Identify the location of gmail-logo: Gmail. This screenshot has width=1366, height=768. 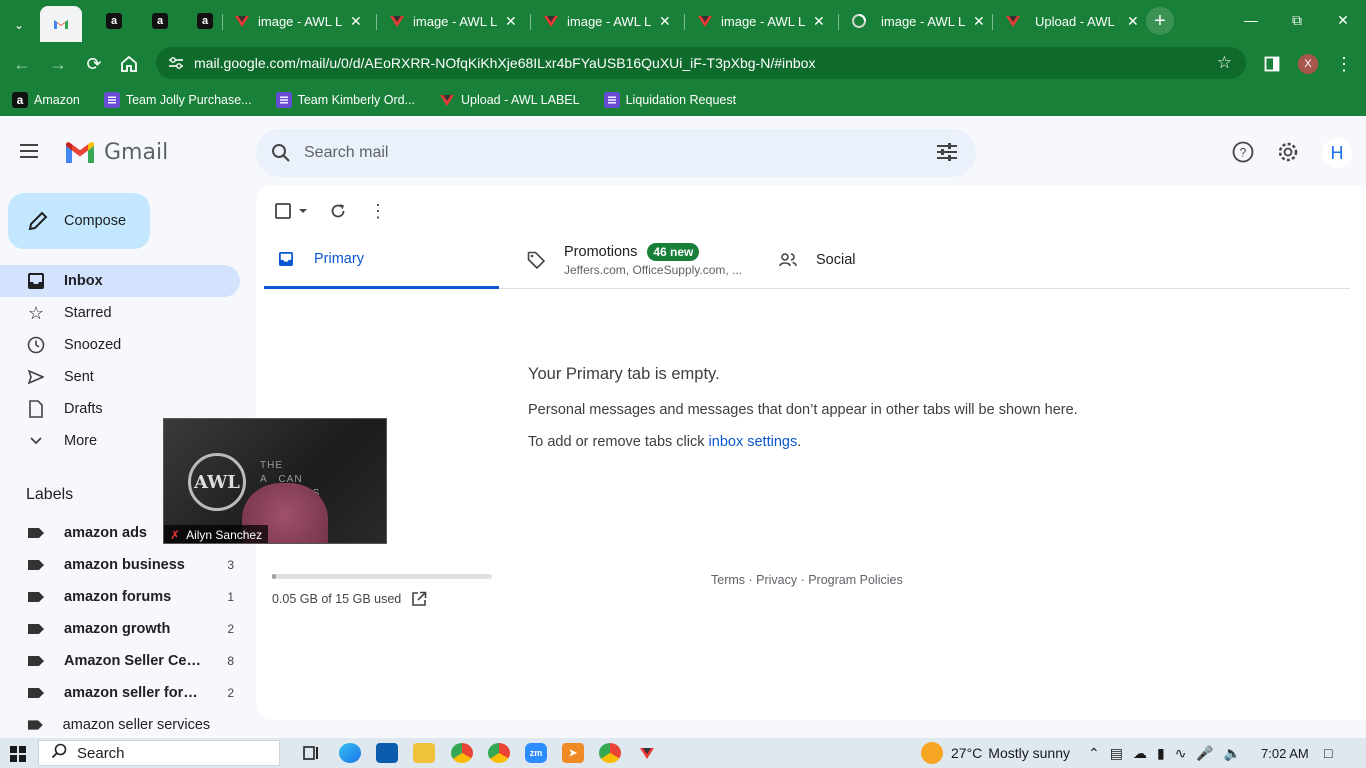
(116, 152).